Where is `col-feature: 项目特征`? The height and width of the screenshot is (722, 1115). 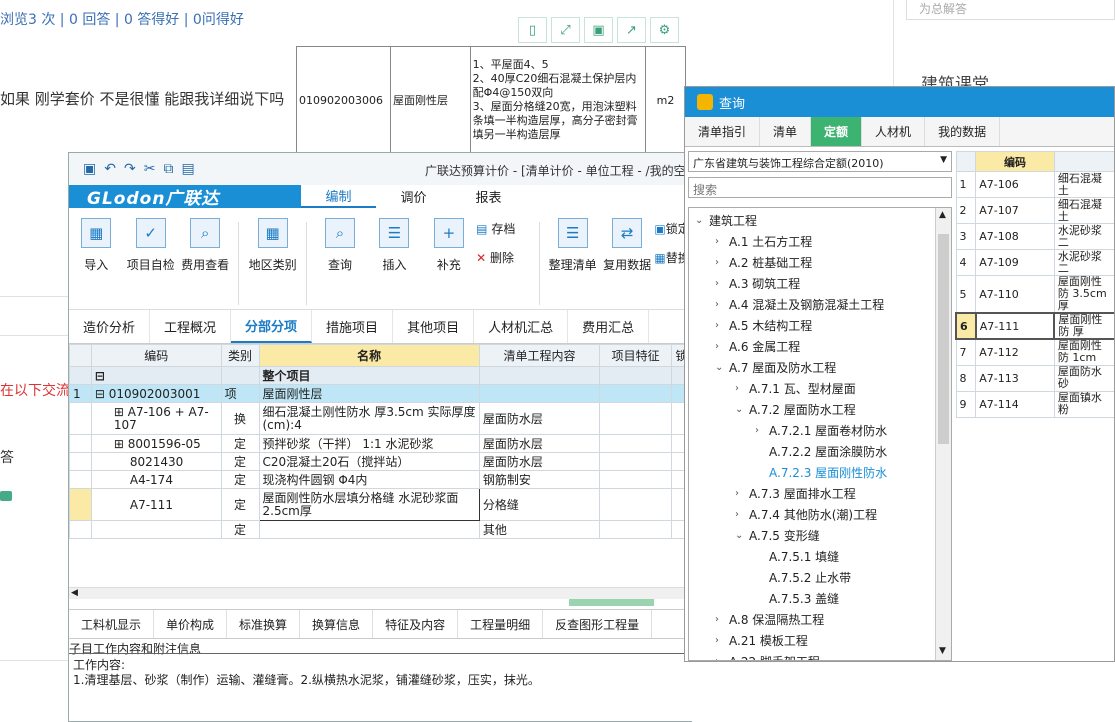 col-feature: 项目特征 is located at coordinates (635, 355).